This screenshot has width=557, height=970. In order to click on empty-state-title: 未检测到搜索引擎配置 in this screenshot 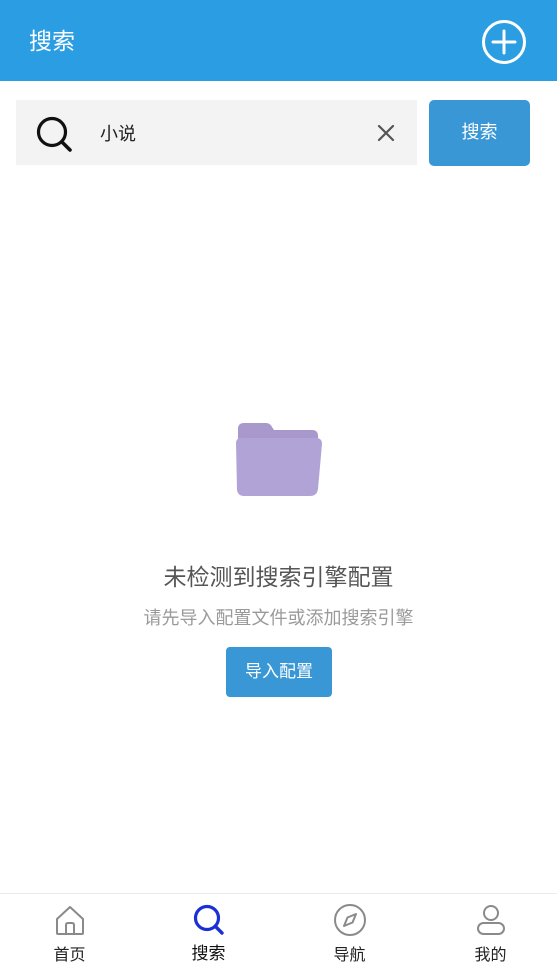, I will do `click(278, 578)`.